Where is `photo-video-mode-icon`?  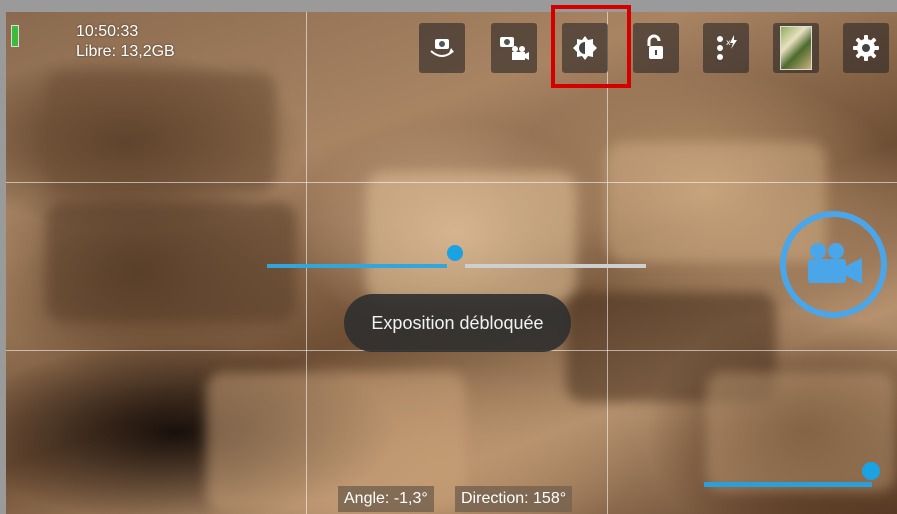
photo-video-mode-icon is located at coordinates (514, 48).